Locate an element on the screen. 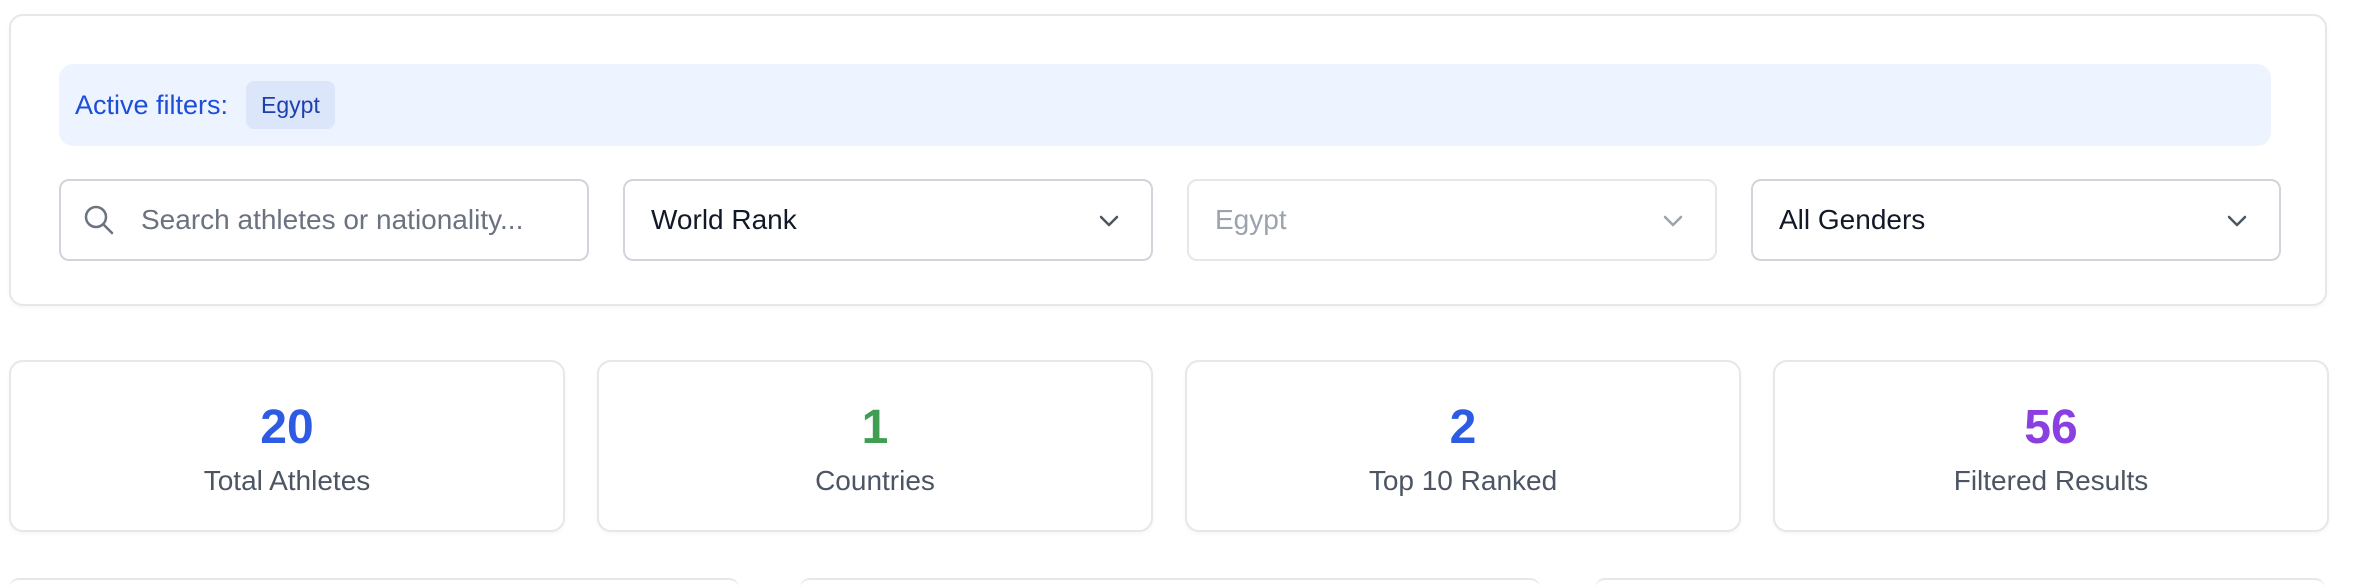 This screenshot has width=2356, height=588. stat-label: Filtered Results is located at coordinates (2051, 480).